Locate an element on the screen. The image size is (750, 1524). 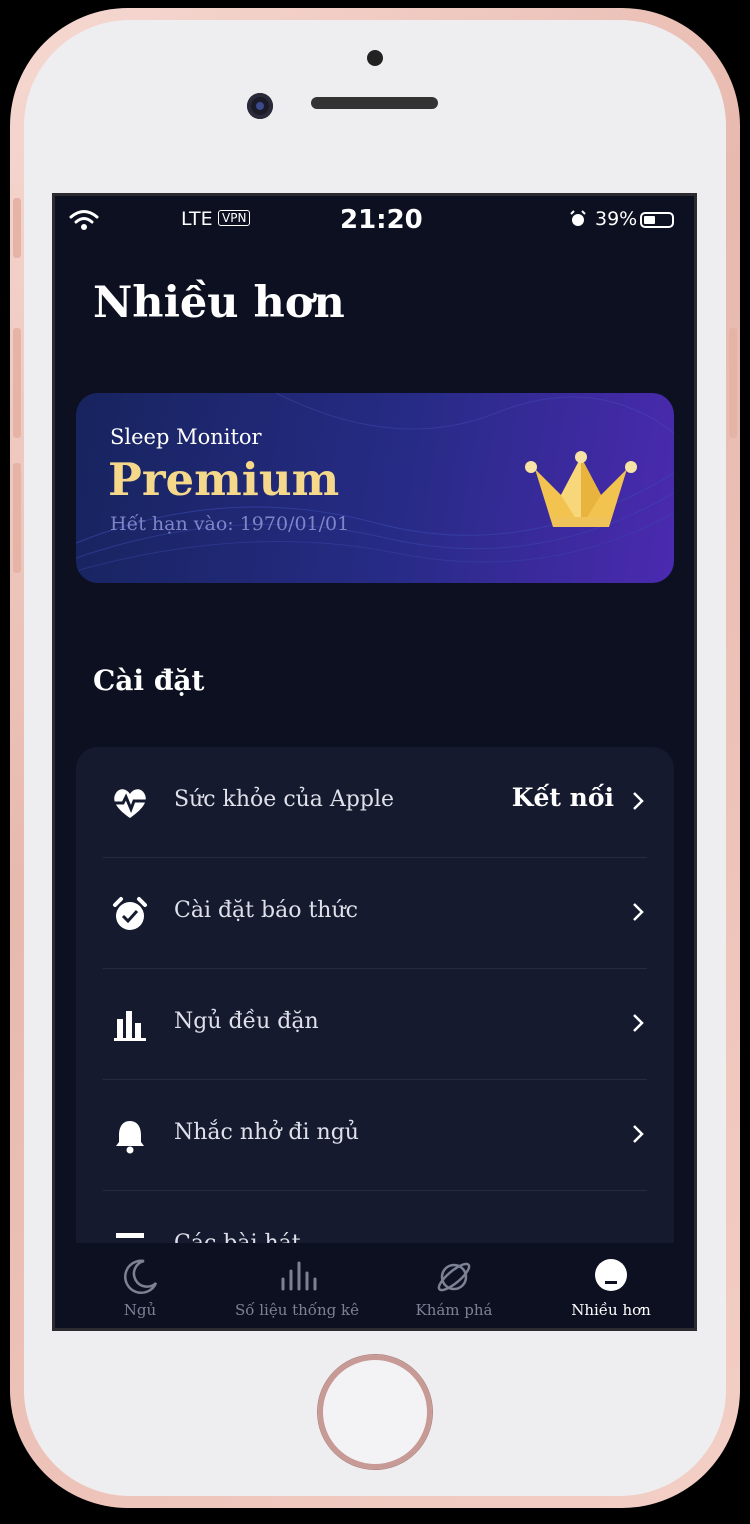
heart-pulse-icon is located at coordinates (130, 803).